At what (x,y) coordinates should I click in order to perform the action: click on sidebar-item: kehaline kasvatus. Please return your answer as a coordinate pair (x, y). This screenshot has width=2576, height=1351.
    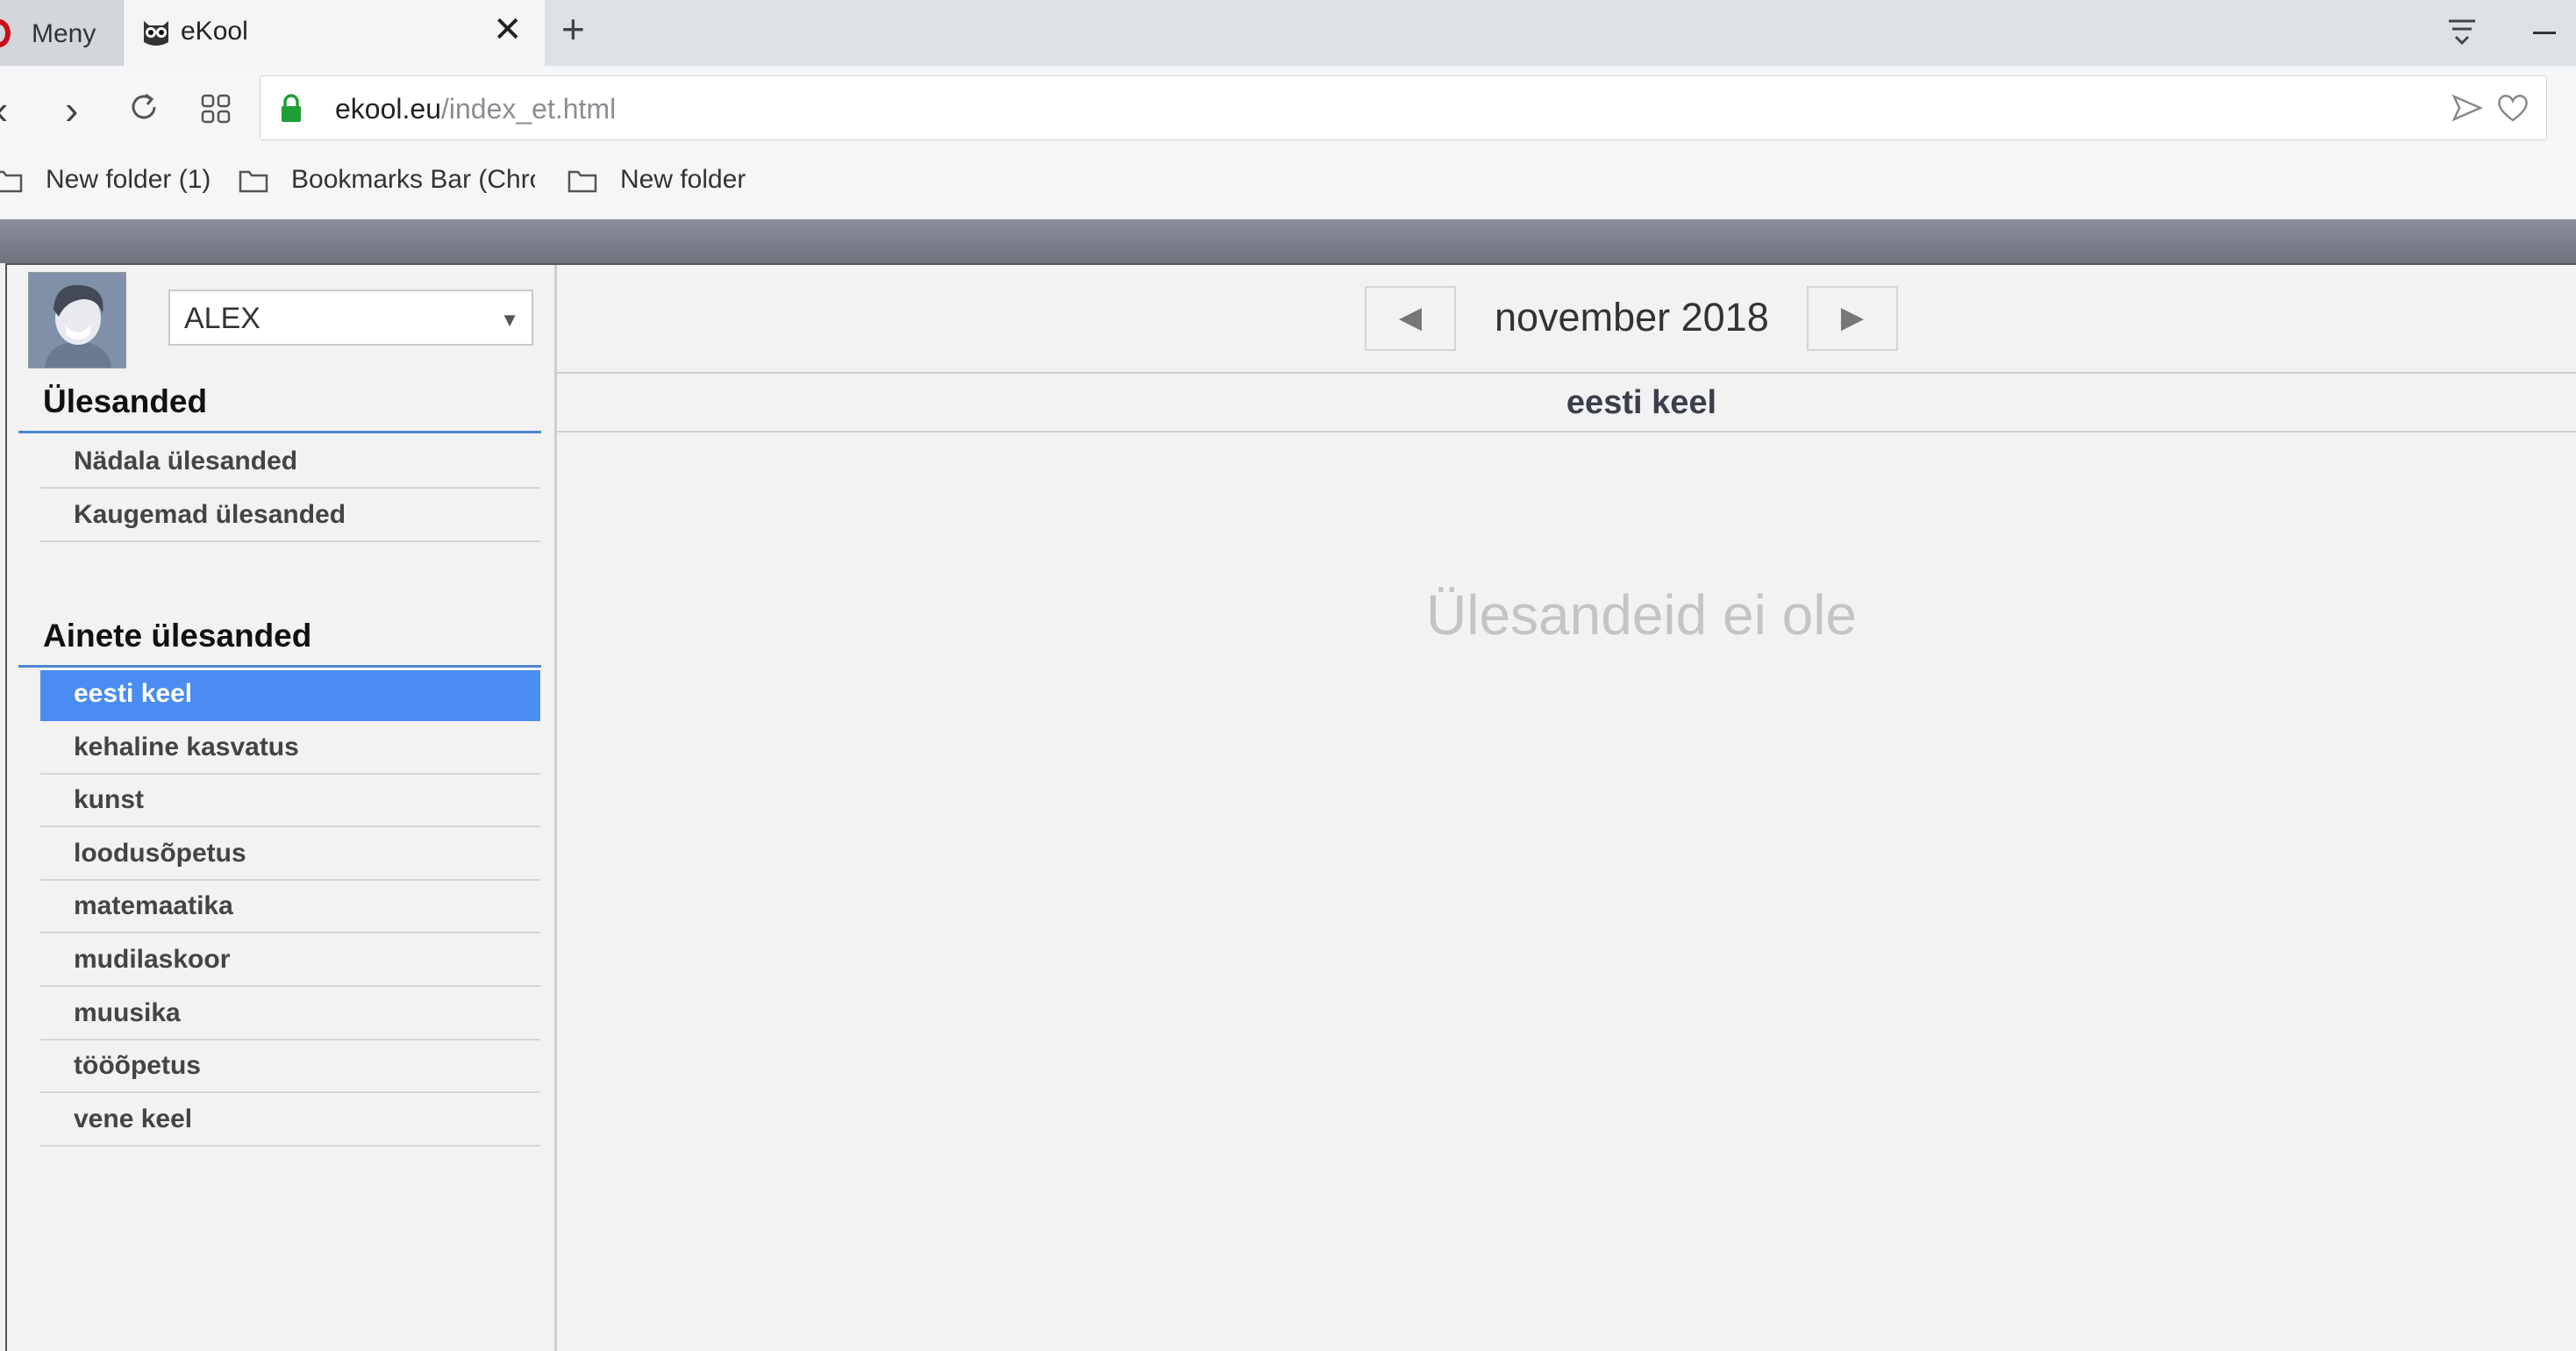
    Looking at the image, I should click on (290, 749).